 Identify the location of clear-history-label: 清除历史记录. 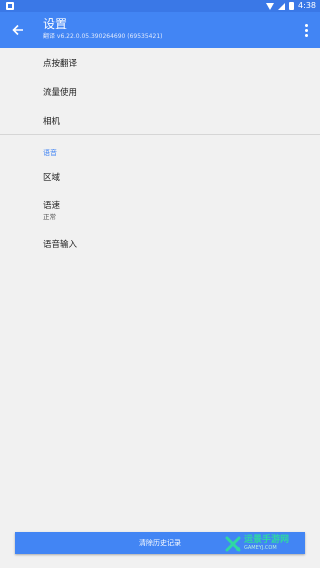
(160, 543).